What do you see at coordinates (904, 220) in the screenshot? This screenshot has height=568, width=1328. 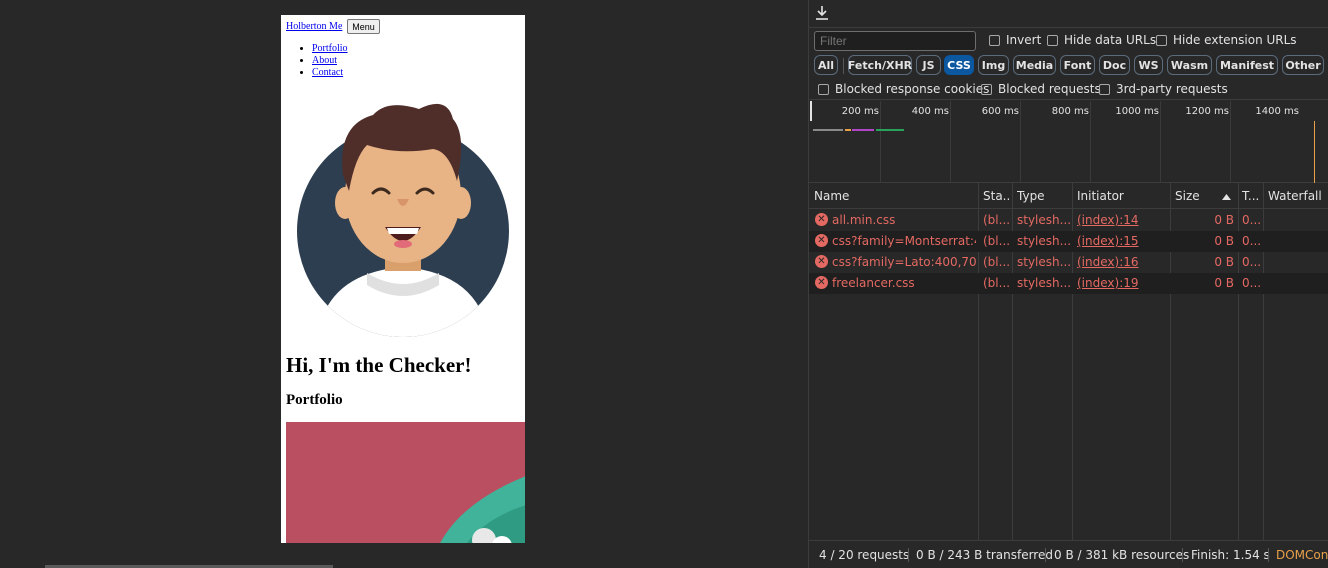 I see `request-name: all.min.css` at bounding box center [904, 220].